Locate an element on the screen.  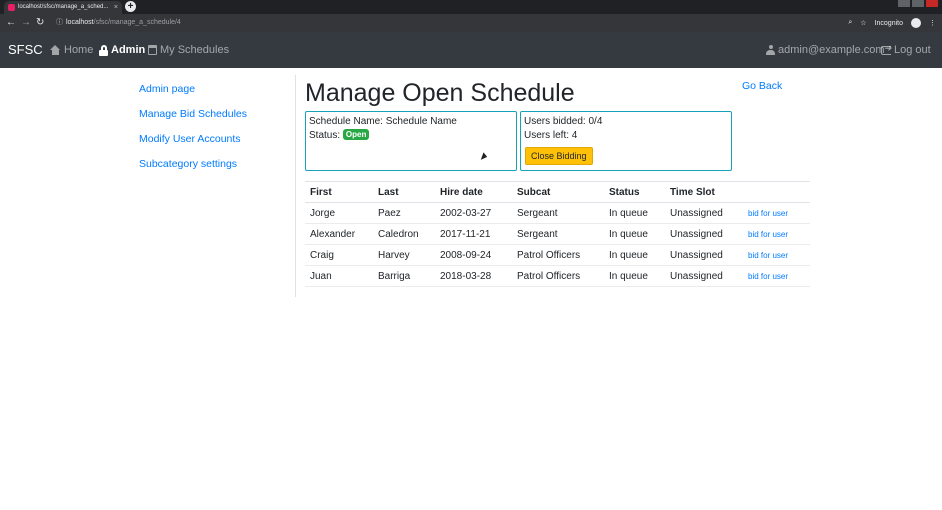
url-path: /sfsc/manage_a_schedule/4 is located at coordinates (137, 22).